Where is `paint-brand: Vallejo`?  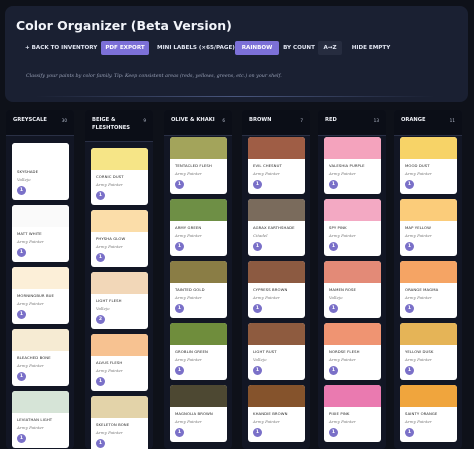
paint-brand: Vallejo is located at coordinates (24, 179).